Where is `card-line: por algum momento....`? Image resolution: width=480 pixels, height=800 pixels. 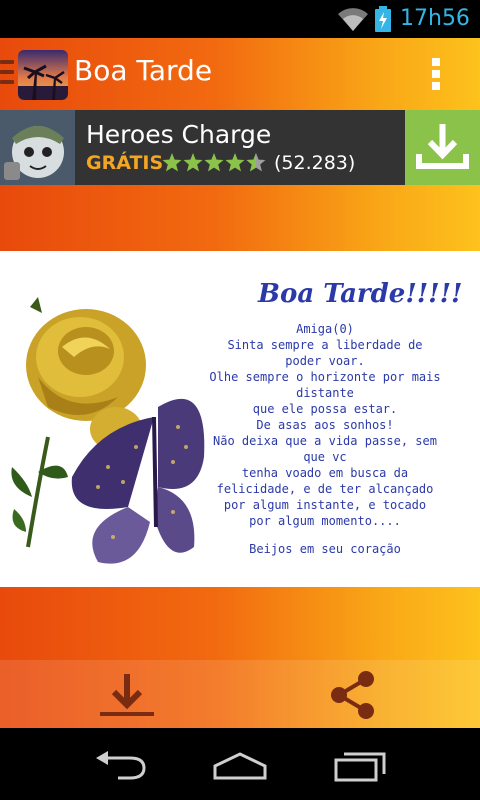
card-line: por algum momento.... is located at coordinates (325, 521).